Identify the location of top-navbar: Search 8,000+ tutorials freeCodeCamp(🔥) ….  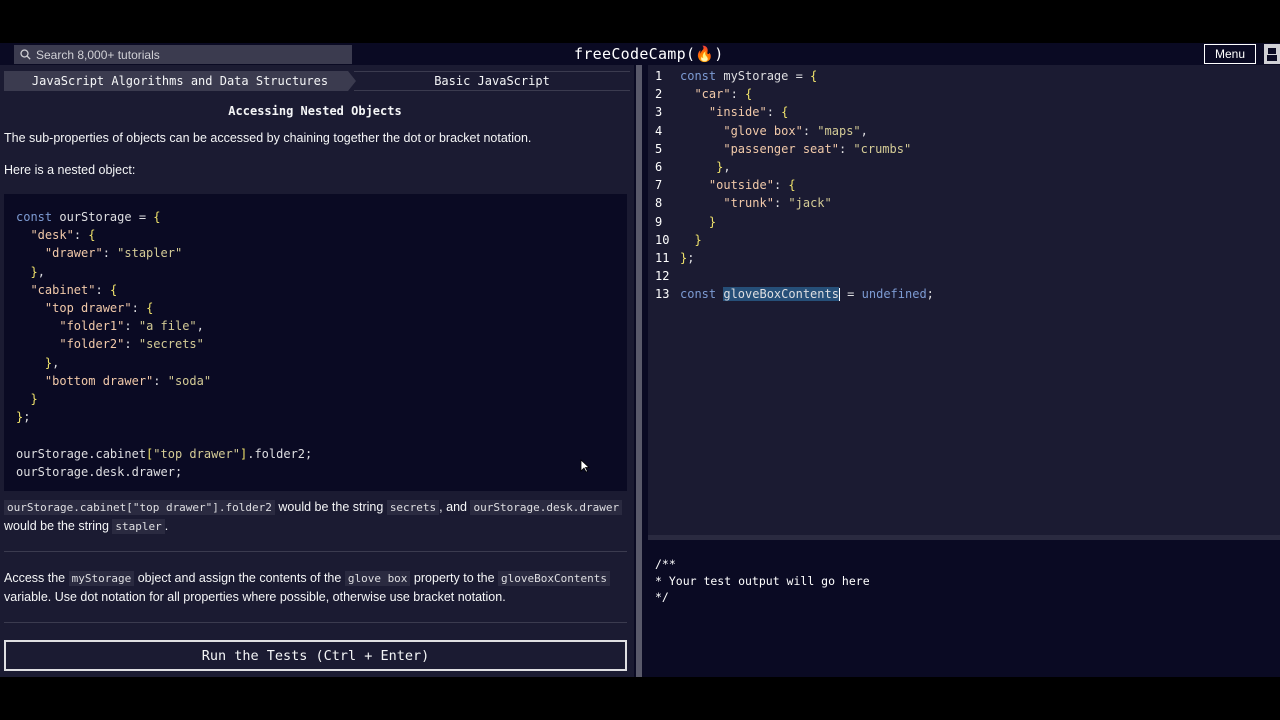
(640, 54).